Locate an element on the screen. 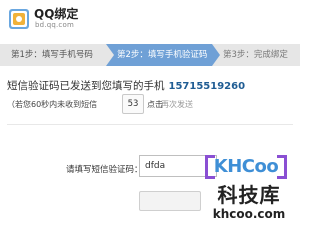 The image size is (320, 240). sms-sent-message: 短信验证码已发送到您填写的手机 15715519260 is located at coordinates (126, 85).